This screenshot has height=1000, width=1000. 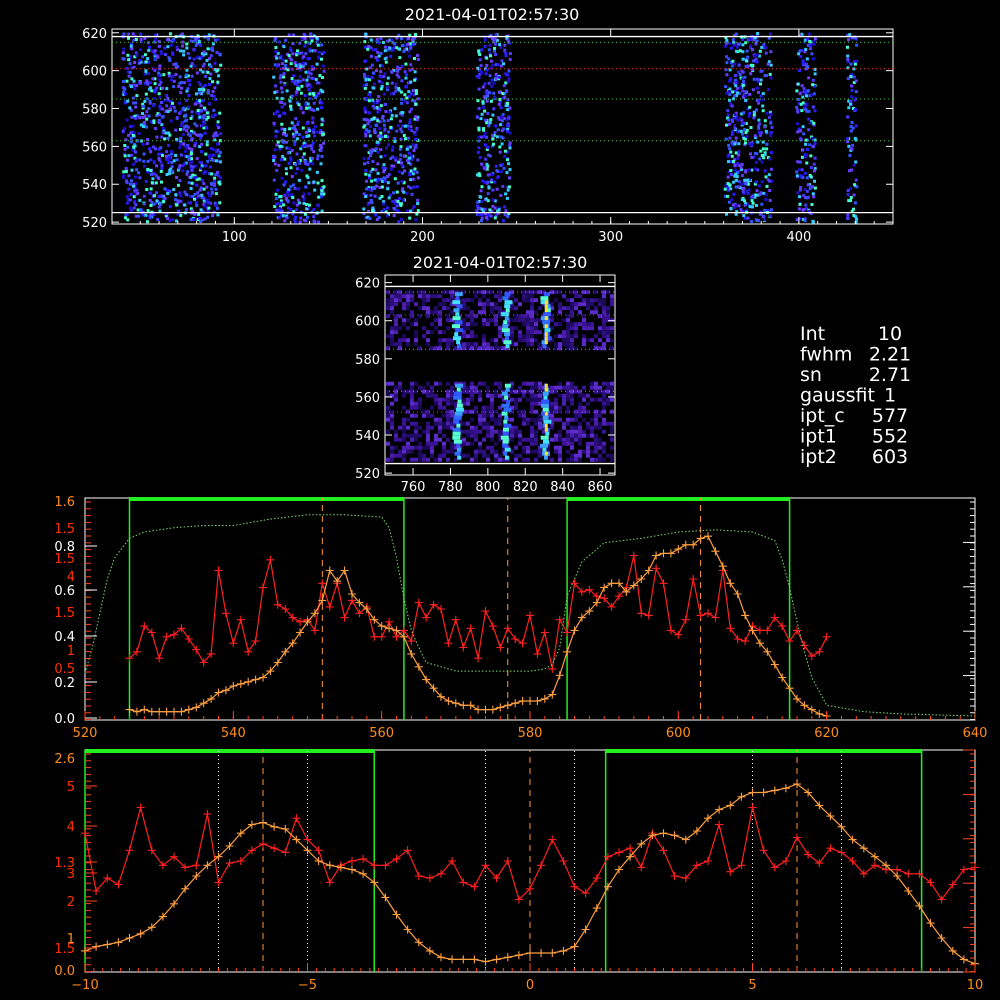 What do you see at coordinates (64, 613) in the screenshot?
I see `y-tick-label-red: 1.5` at bounding box center [64, 613].